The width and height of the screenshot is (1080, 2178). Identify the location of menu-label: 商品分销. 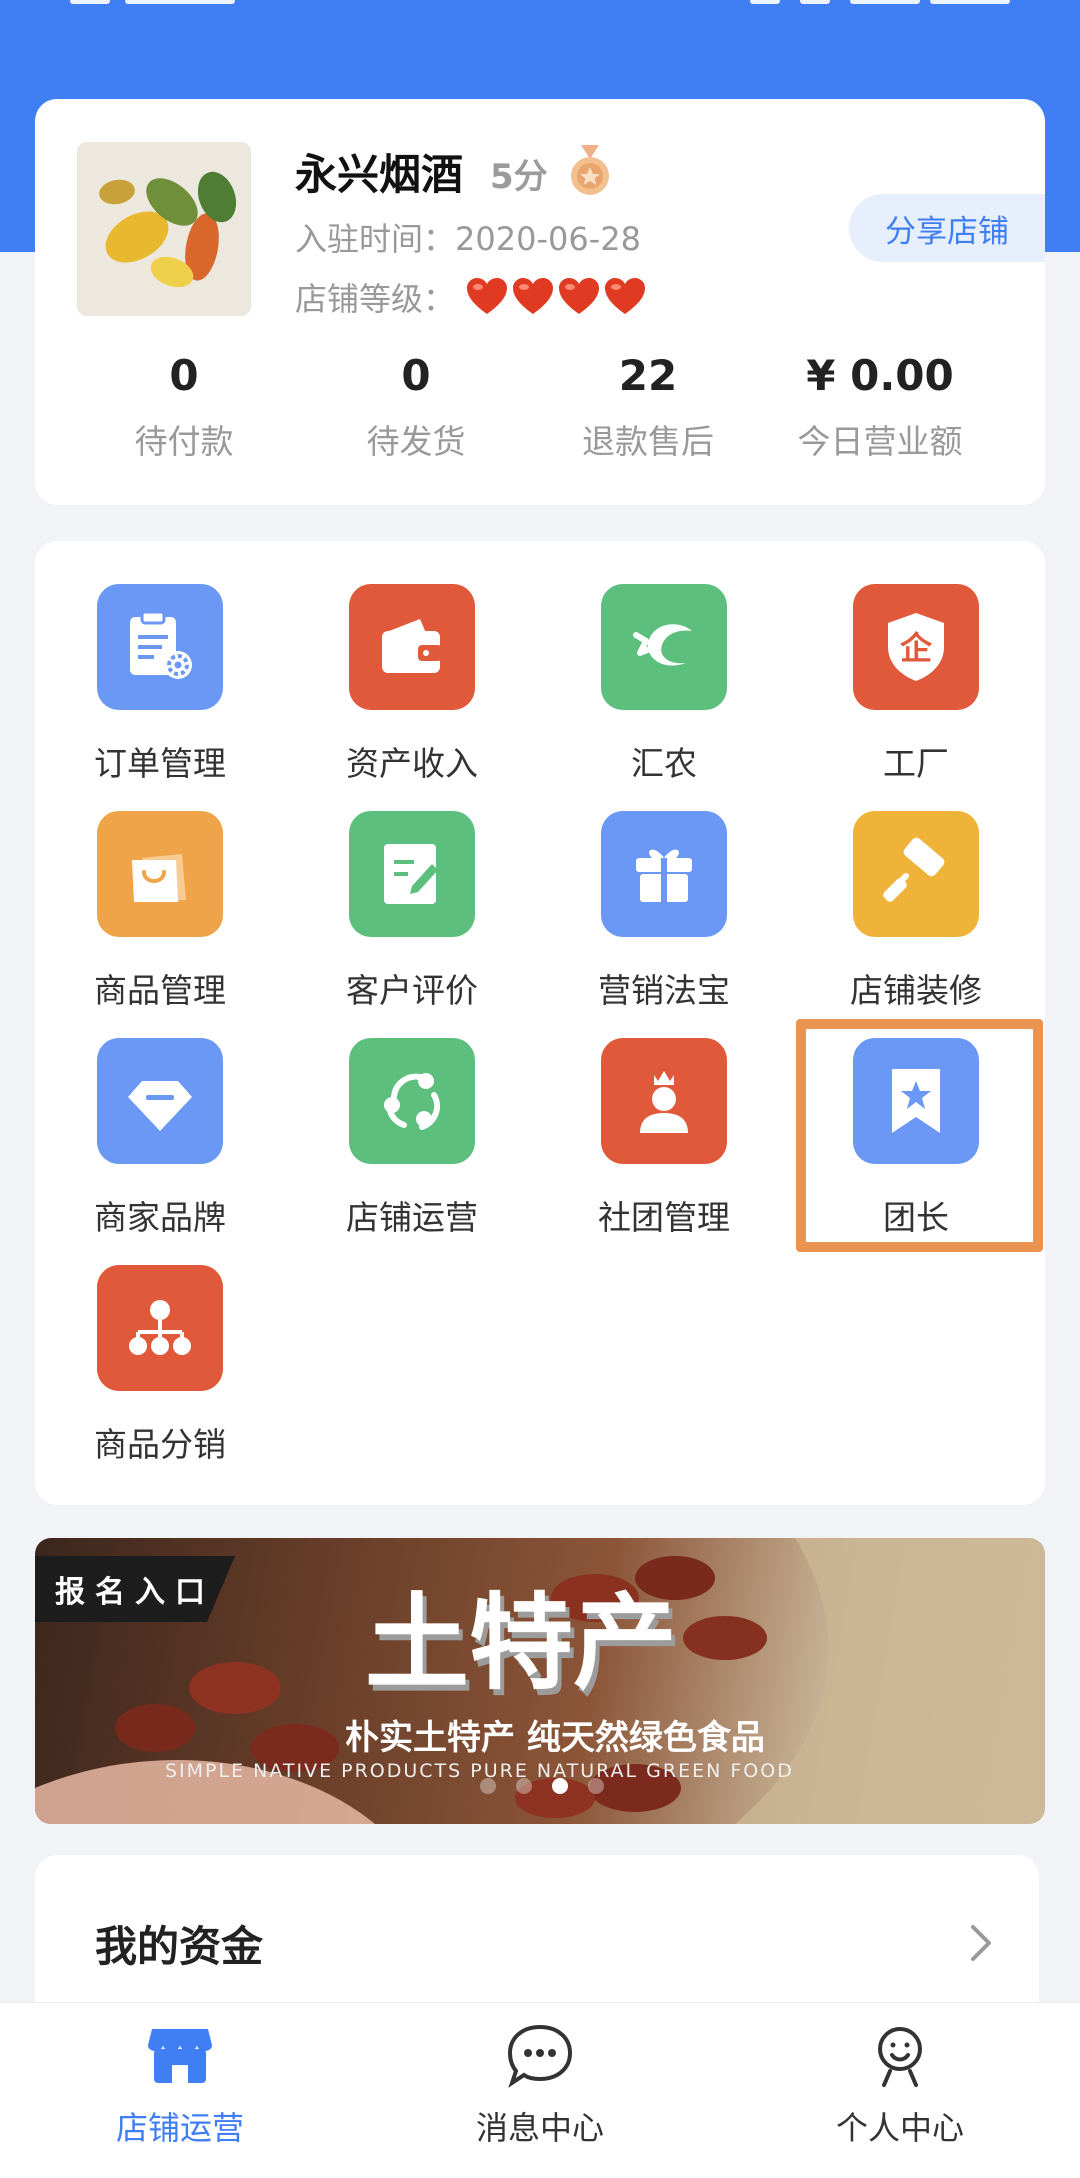
(160, 1444).